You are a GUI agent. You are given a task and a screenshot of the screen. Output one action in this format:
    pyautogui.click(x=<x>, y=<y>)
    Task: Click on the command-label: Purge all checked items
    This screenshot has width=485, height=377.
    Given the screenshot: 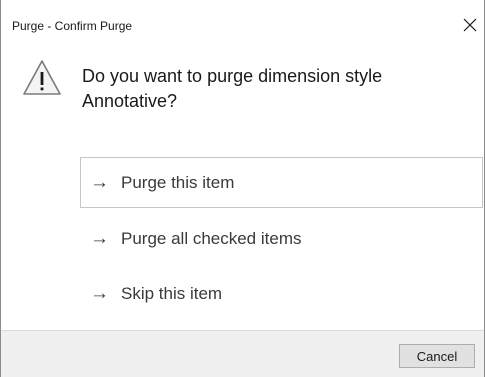 What is the action you would take?
    pyautogui.click(x=211, y=238)
    